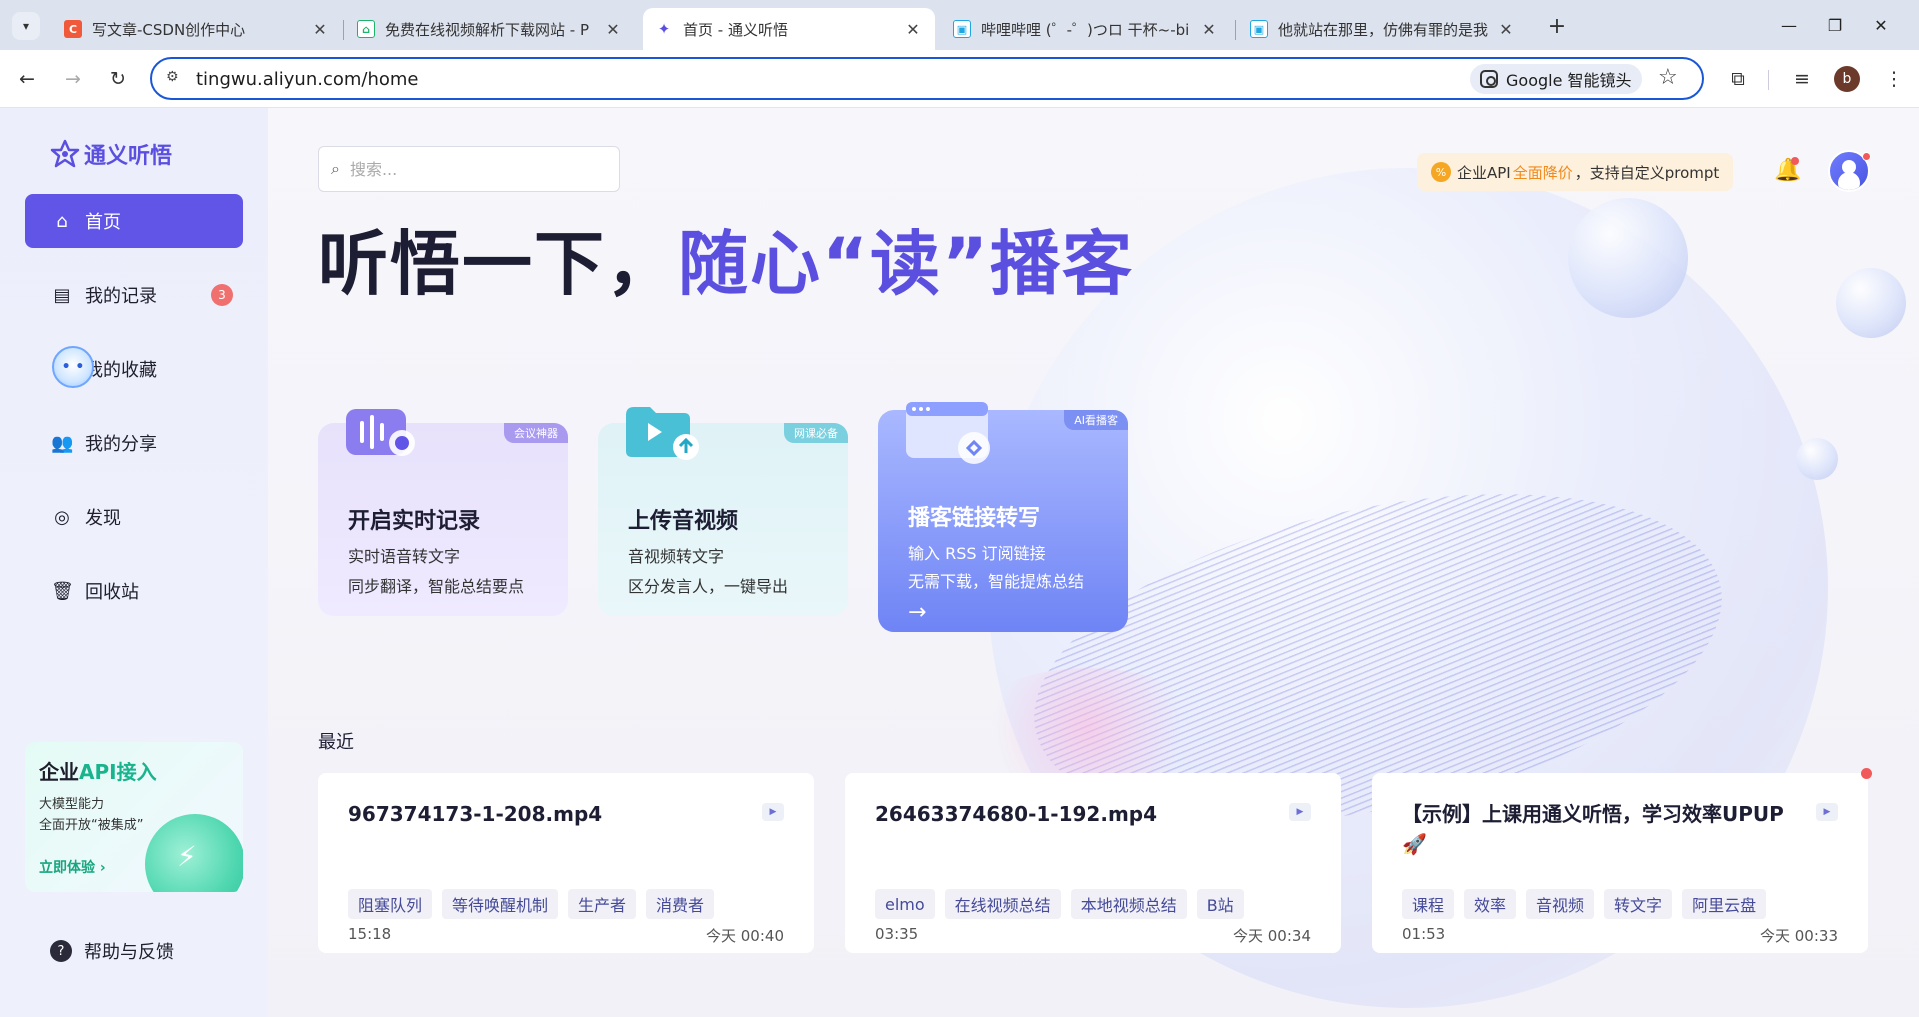  I want to click on home-icon: ⌂, so click(62, 221).